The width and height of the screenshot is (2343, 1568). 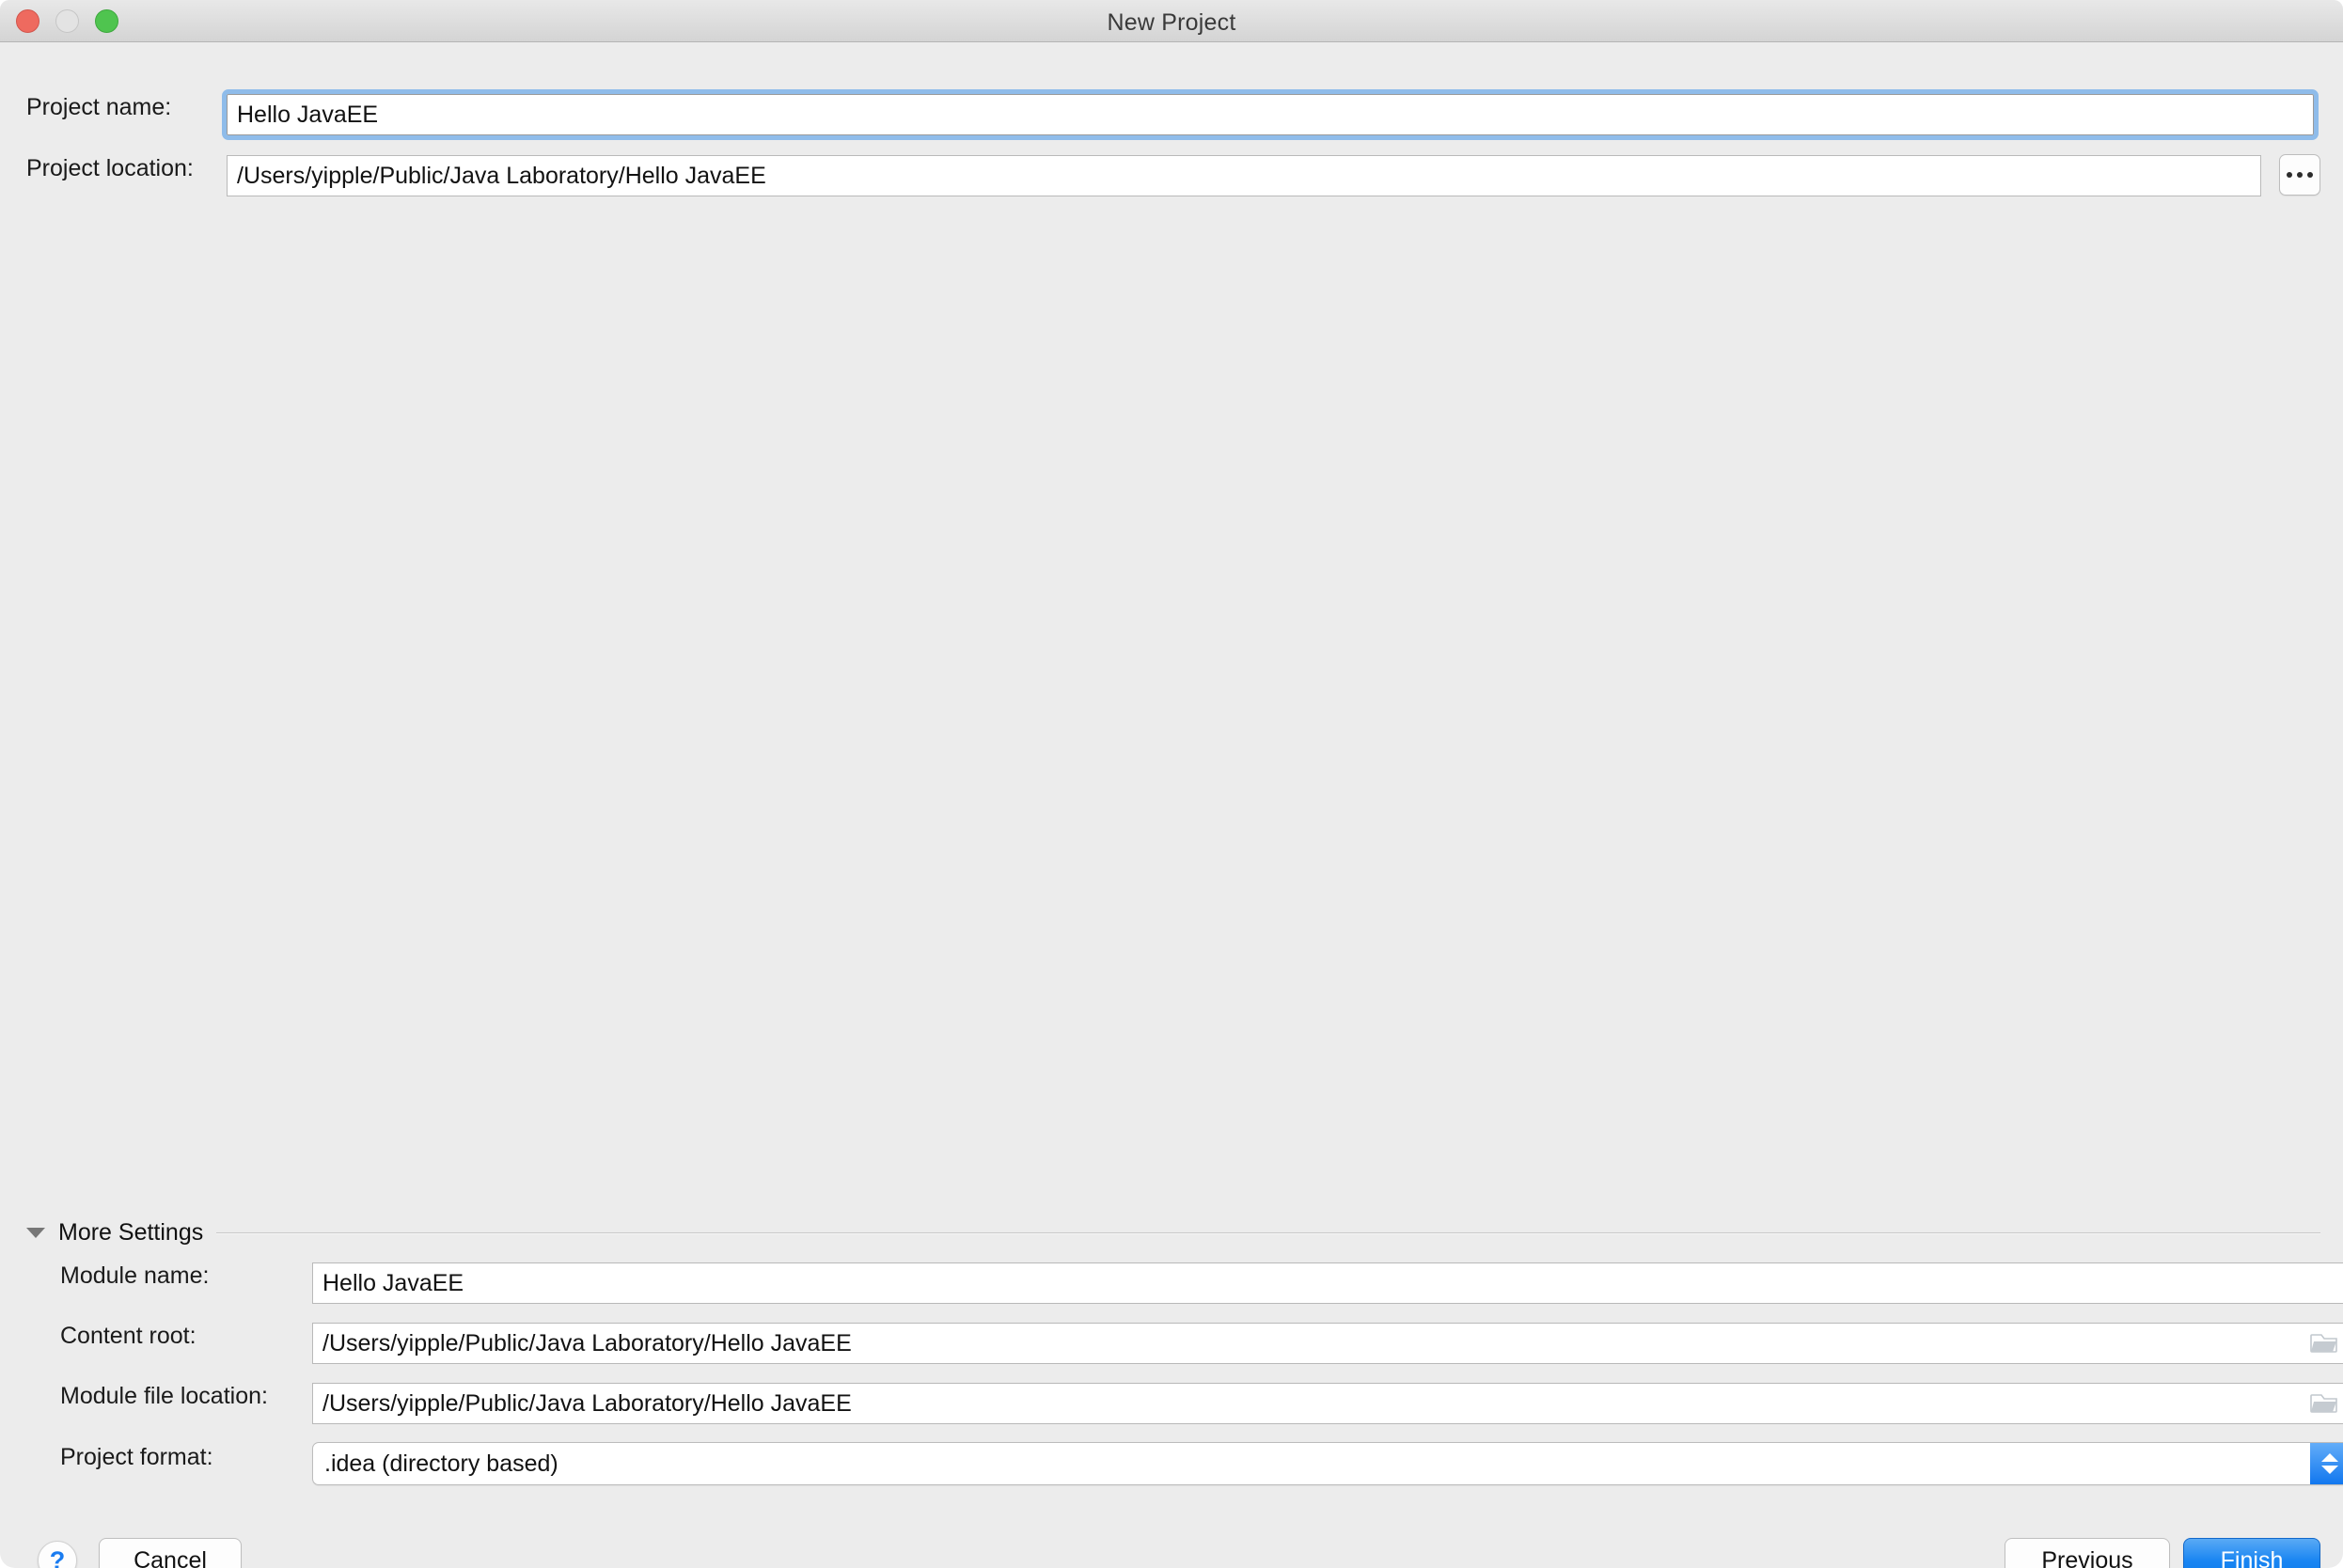 What do you see at coordinates (1327, 1463) in the screenshot?
I see `project-format-select: .idea (directory based)` at bounding box center [1327, 1463].